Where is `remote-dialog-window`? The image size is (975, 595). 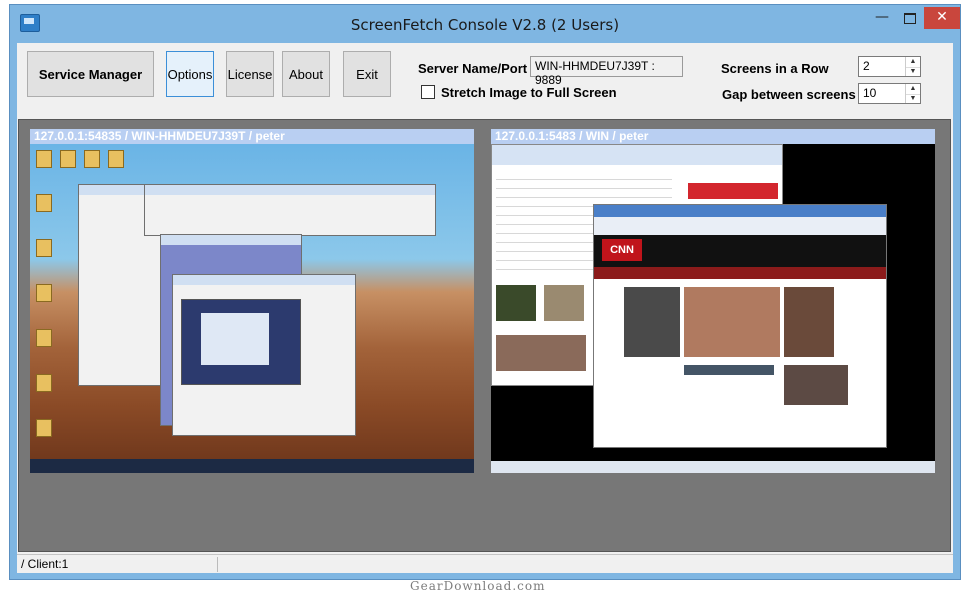 remote-dialog-window is located at coordinates (264, 355).